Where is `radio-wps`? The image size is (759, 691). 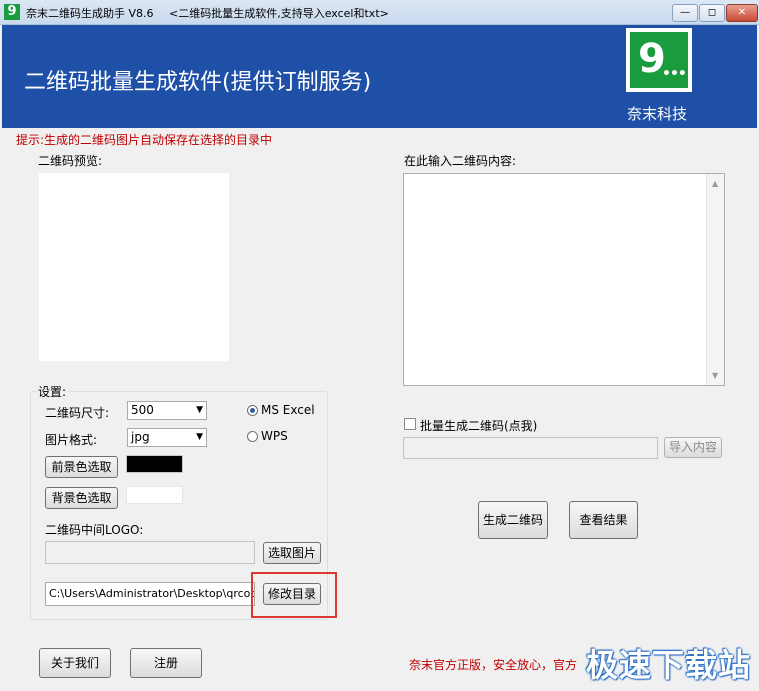
radio-wps is located at coordinates (252, 436).